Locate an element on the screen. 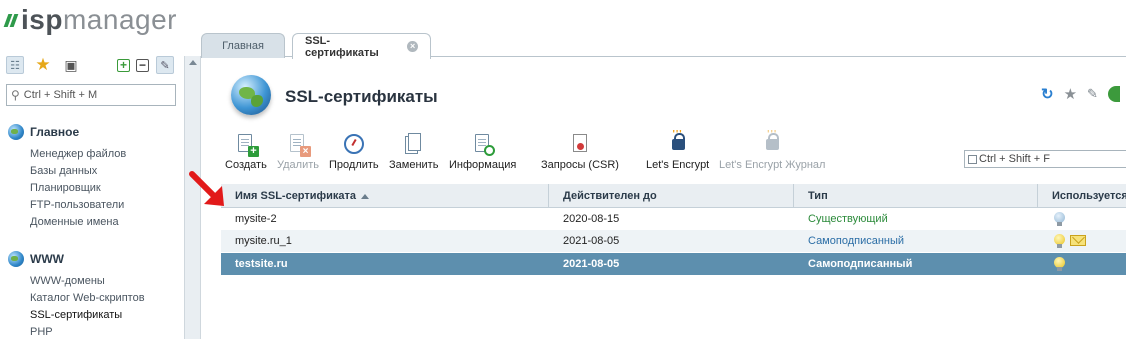 Image resolution: width=1126 pixels, height=339 pixels. tab-bar: Главная SSL-сертификаты × is located at coordinates (663, 45).